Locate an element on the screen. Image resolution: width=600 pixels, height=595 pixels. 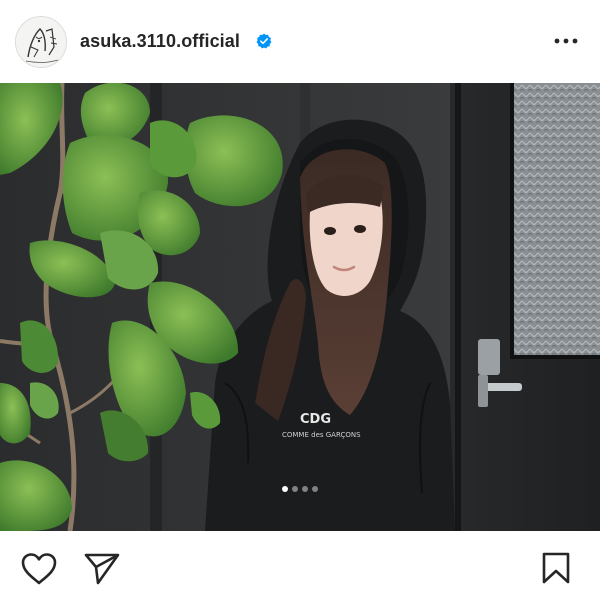
avatar-sketch-image is located at coordinates (41, 42).